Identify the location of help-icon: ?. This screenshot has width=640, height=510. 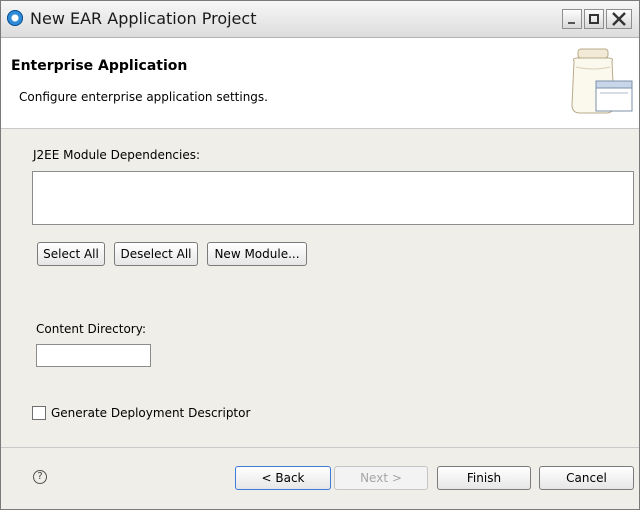
(40, 477).